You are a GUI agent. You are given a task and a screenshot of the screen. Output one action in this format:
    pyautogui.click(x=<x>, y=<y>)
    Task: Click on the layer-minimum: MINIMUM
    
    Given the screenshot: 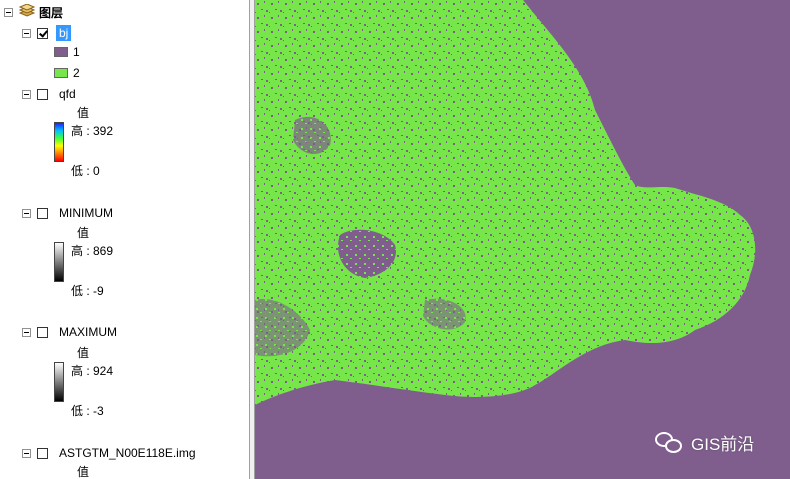 What is the action you would take?
    pyautogui.click(x=69, y=213)
    